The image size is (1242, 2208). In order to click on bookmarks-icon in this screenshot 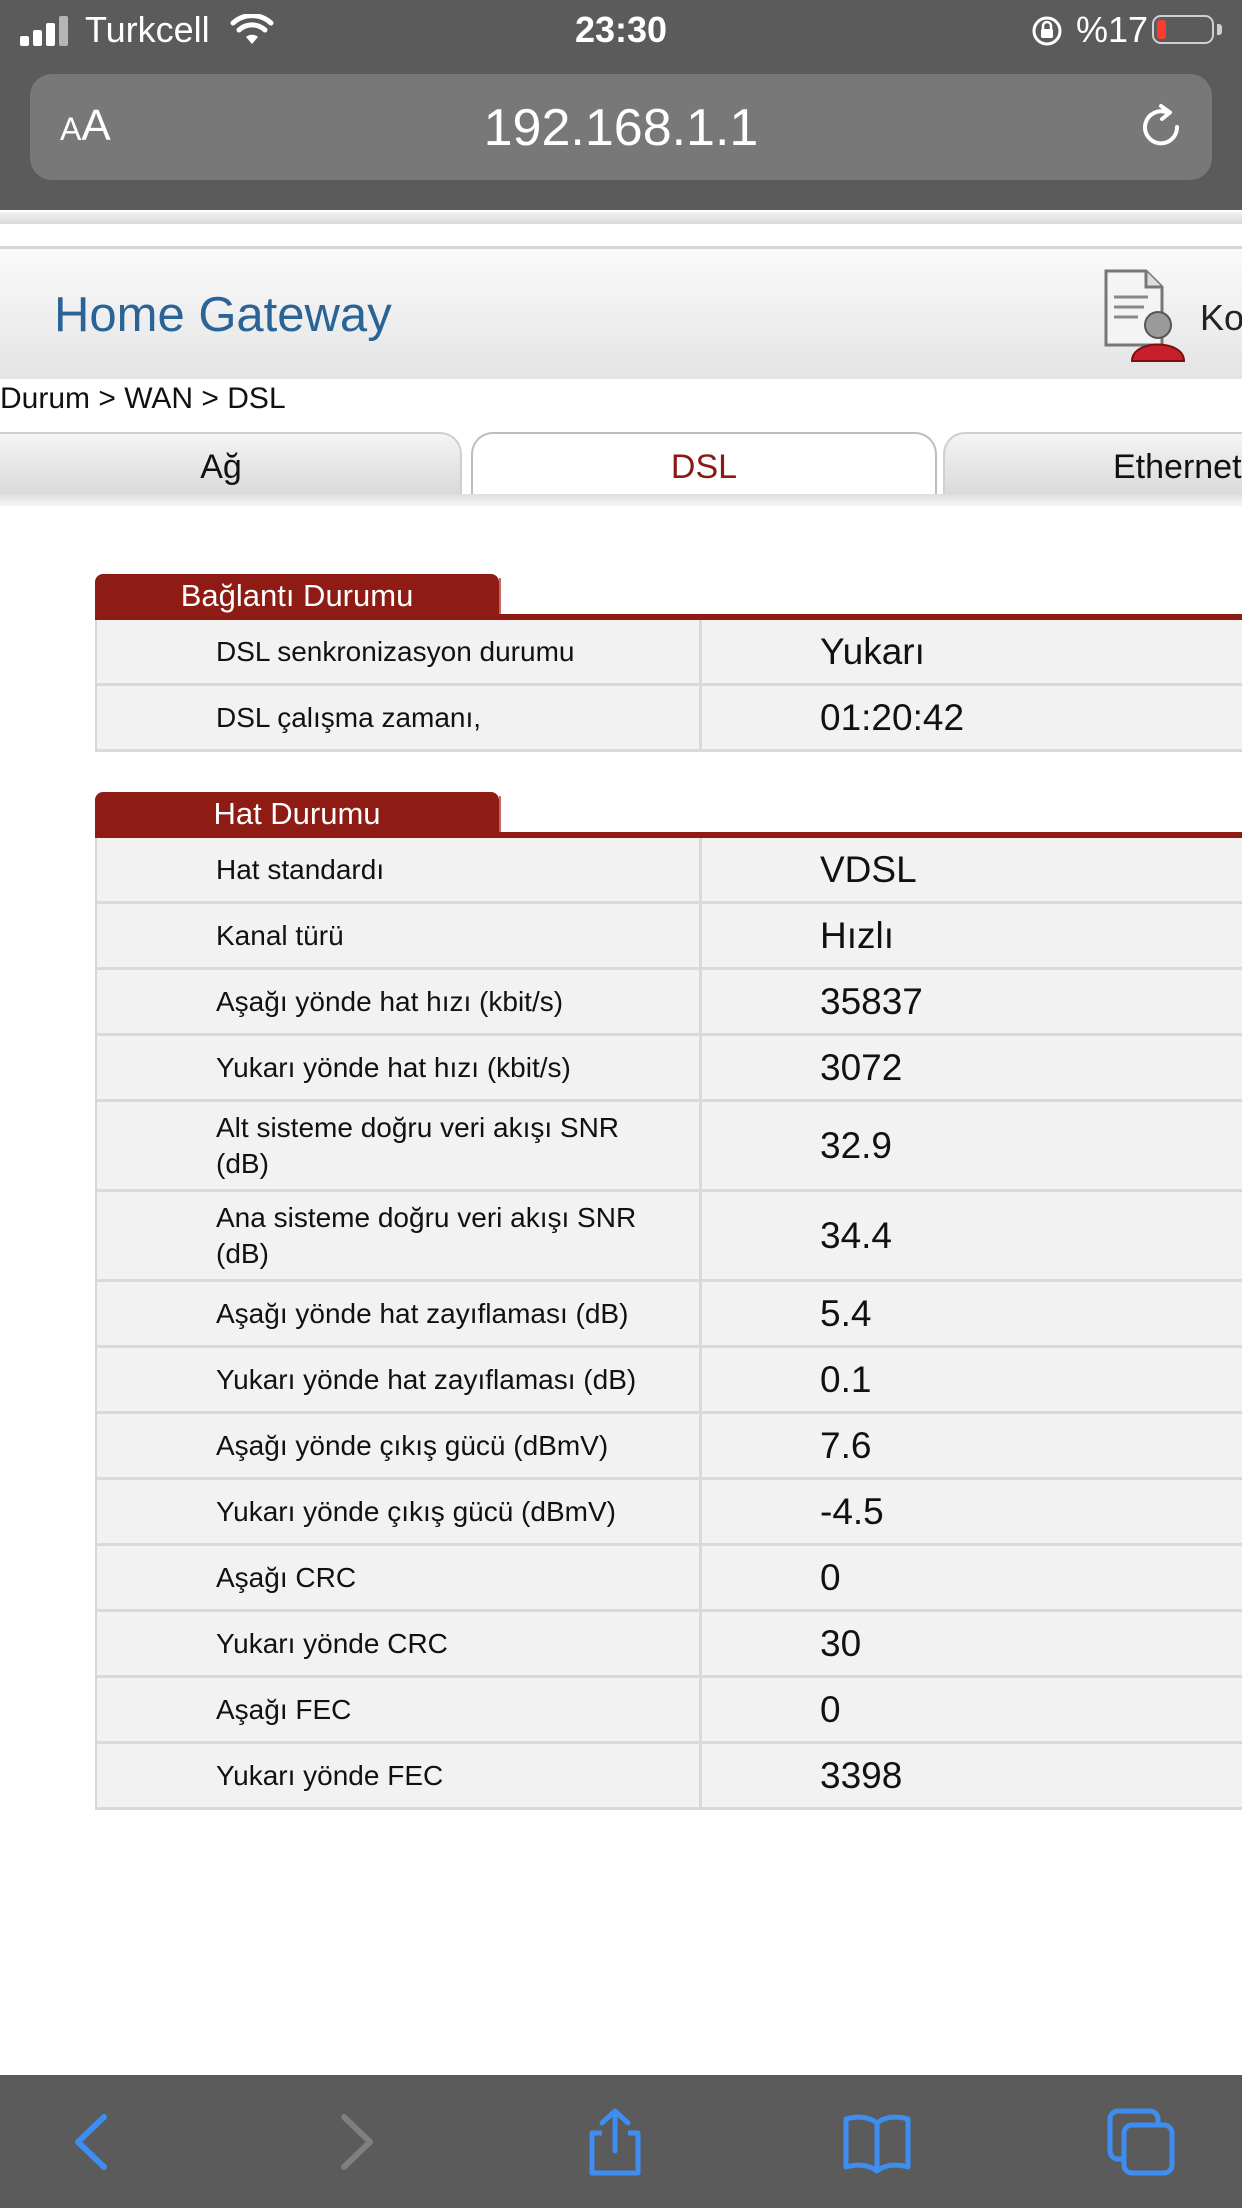, I will do `click(877, 2142)`.